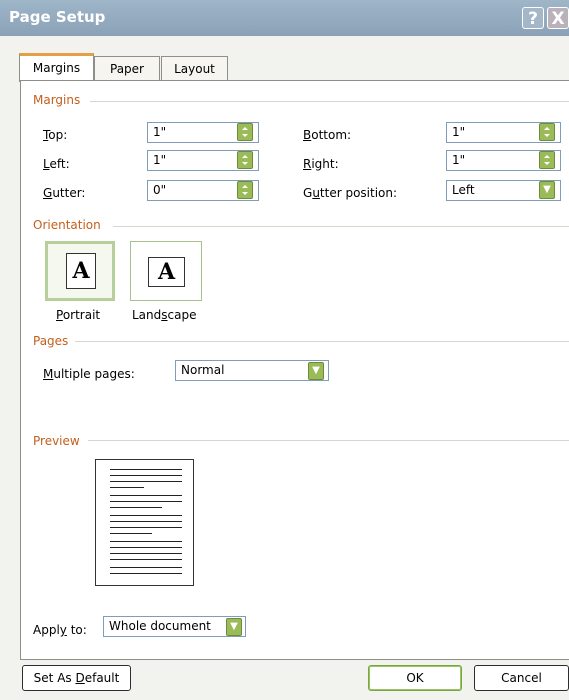  I want to click on preview-group-label: Preview, so click(59, 441).